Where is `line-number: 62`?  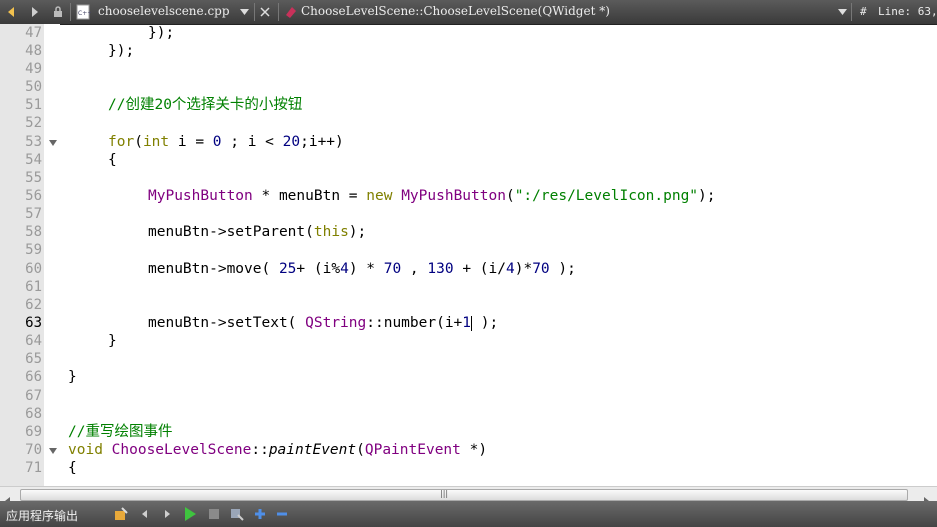
line-number: 62 is located at coordinates (33, 305).